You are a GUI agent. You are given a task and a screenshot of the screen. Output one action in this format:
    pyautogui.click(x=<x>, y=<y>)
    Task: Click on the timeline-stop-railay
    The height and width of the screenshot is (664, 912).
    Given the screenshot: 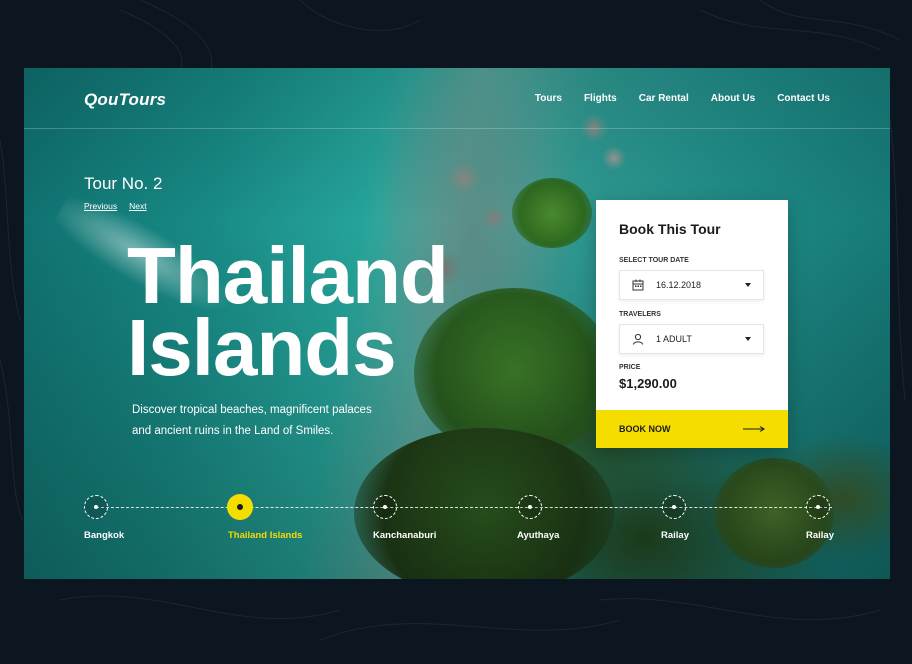 What is the action you would take?
    pyautogui.click(x=674, y=507)
    